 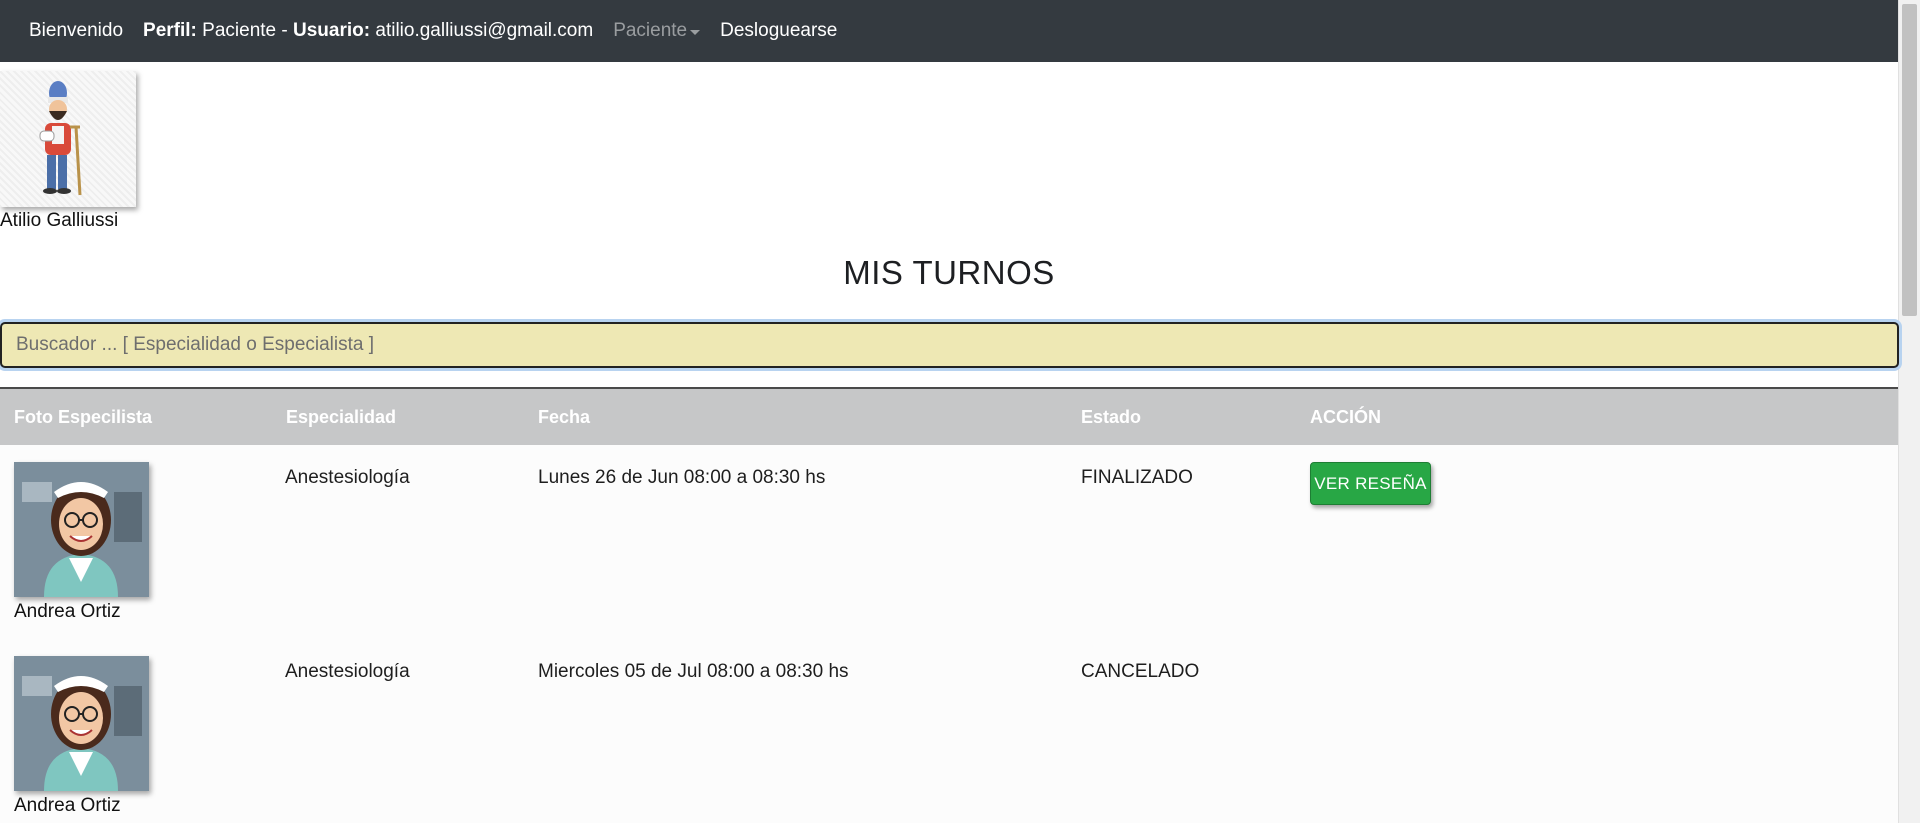 I want to click on status-cell: CANCELADO, so click(x=1140, y=671).